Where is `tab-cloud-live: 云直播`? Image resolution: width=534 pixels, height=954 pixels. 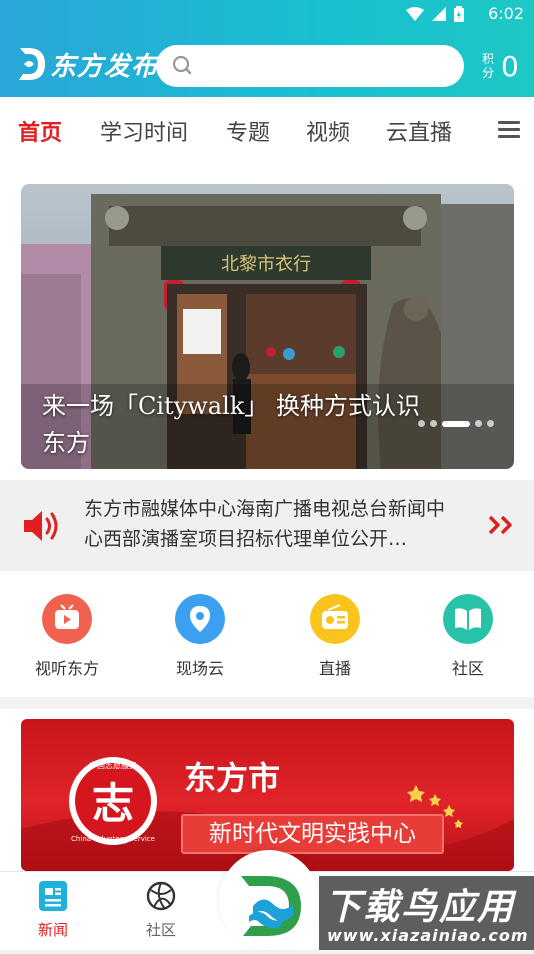 tab-cloud-live: 云直播 is located at coordinates (419, 131).